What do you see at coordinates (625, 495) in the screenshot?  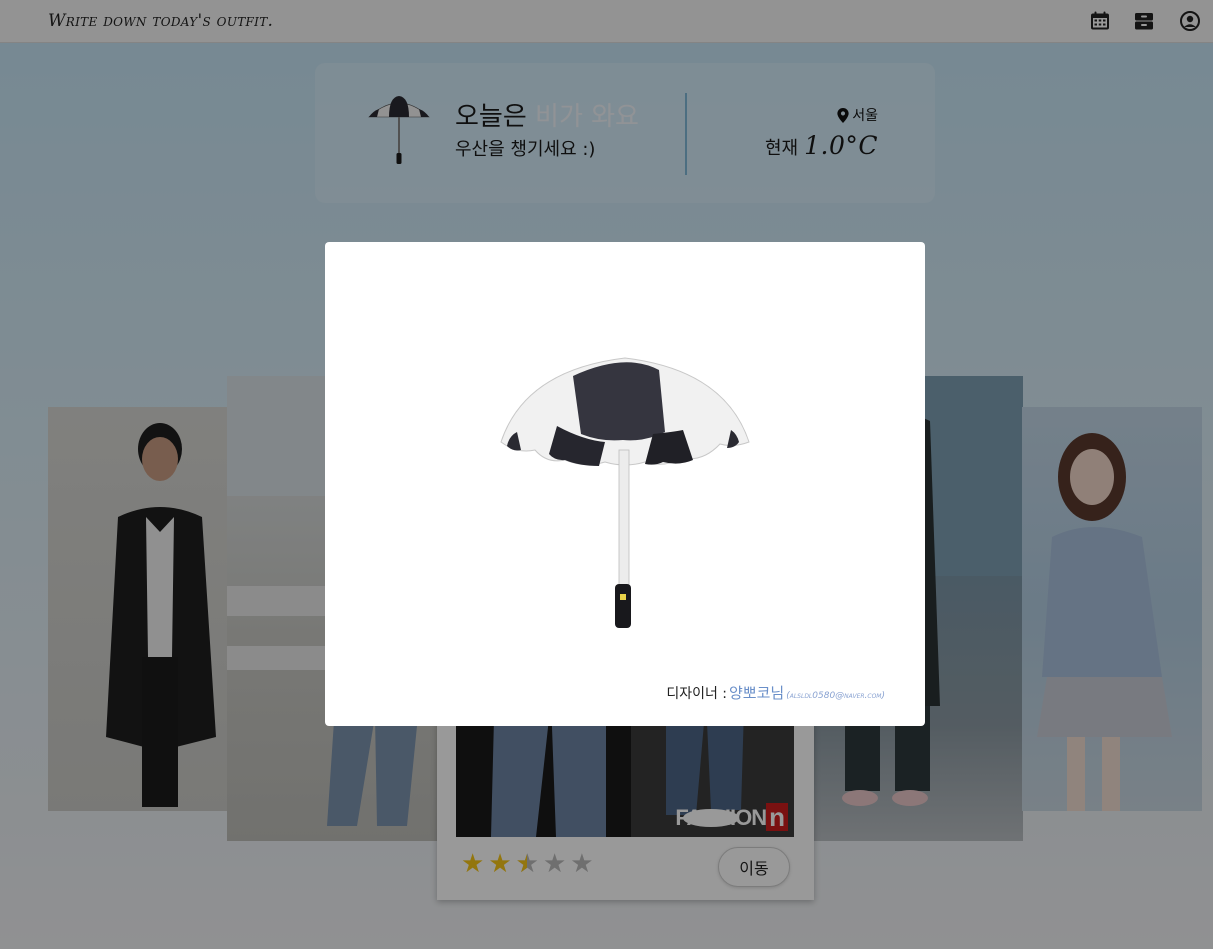 I see `umbrella-illustration` at bounding box center [625, 495].